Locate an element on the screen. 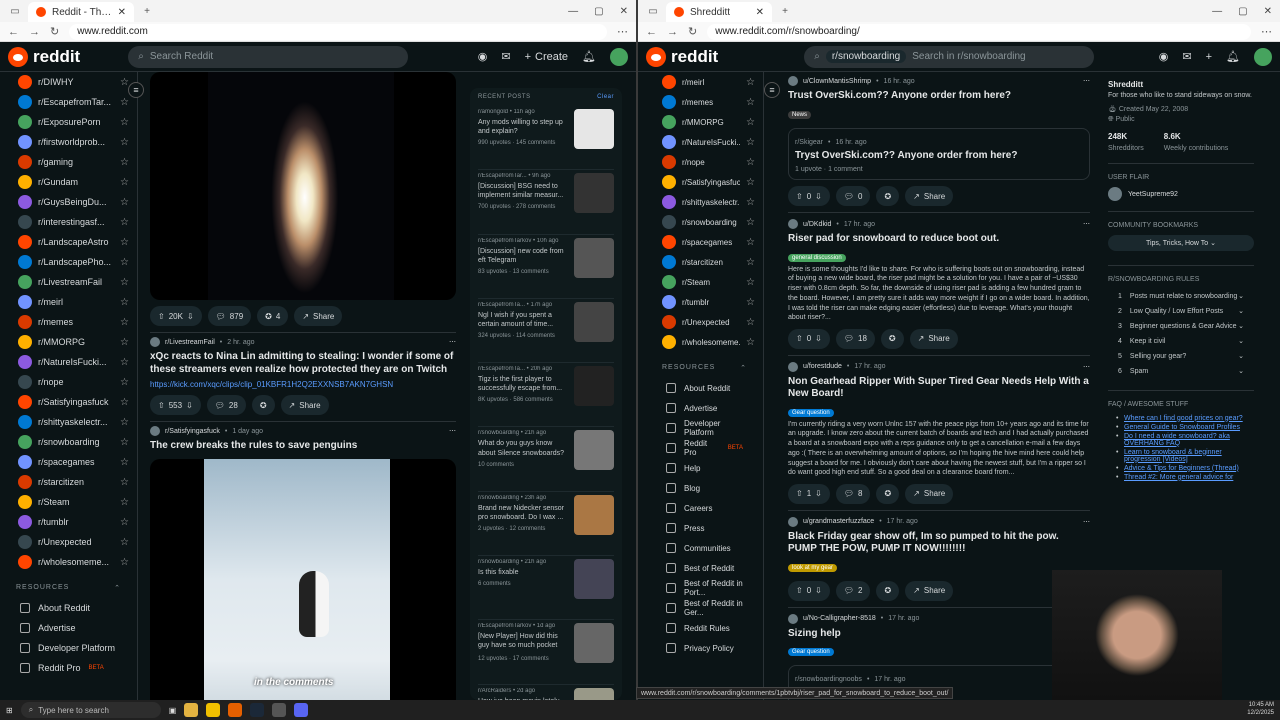 Image resolution: width=1280 pixels, height=720 pixels. collapse-sidebar-icon: ≡ is located at coordinates (136, 90).